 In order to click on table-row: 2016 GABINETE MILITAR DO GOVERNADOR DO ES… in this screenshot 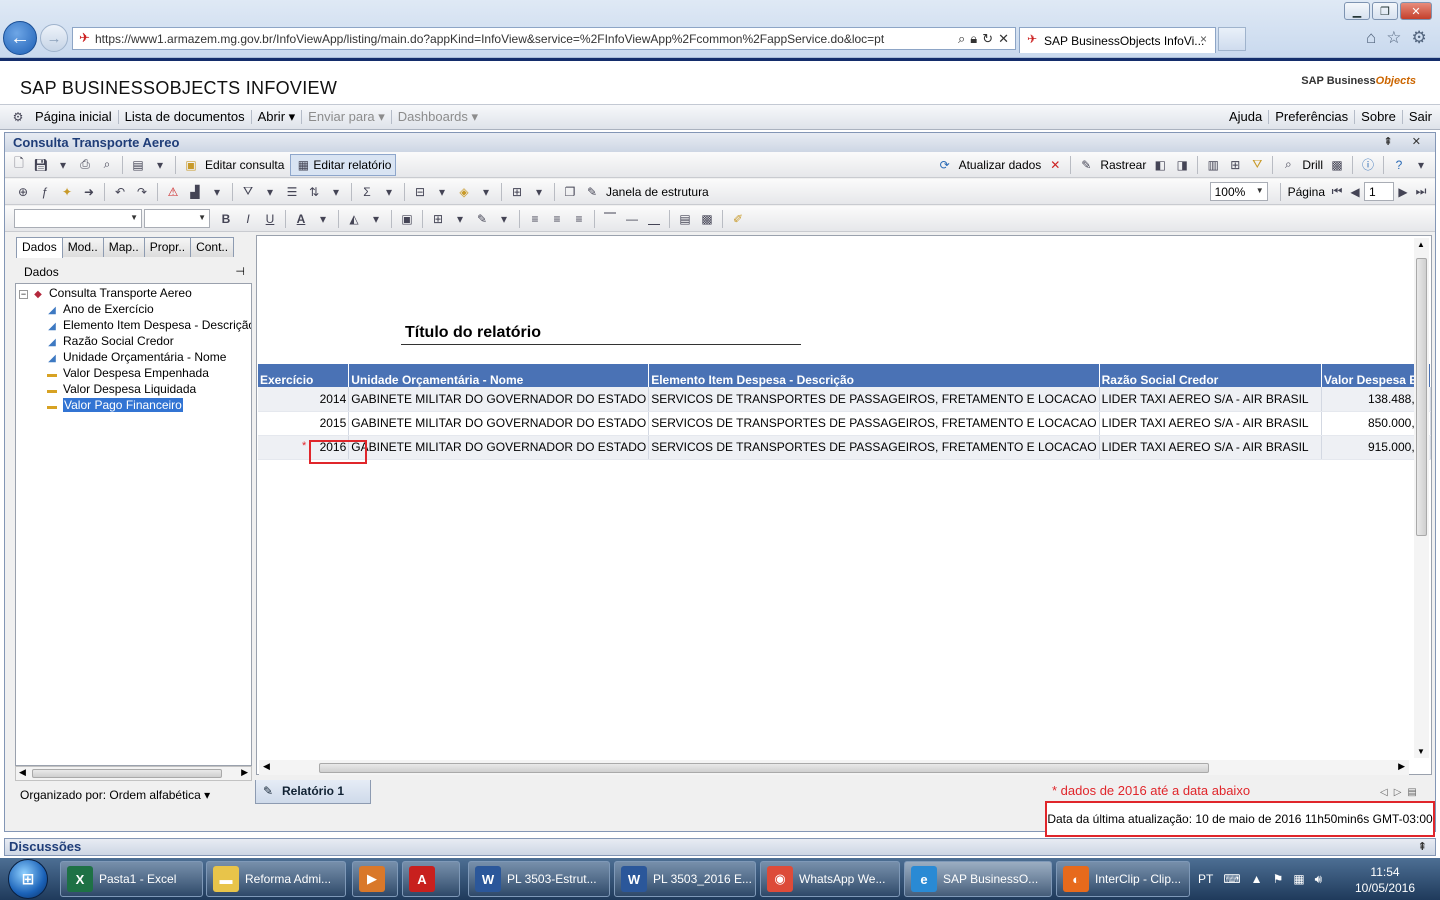, I will do `click(845, 447)`.